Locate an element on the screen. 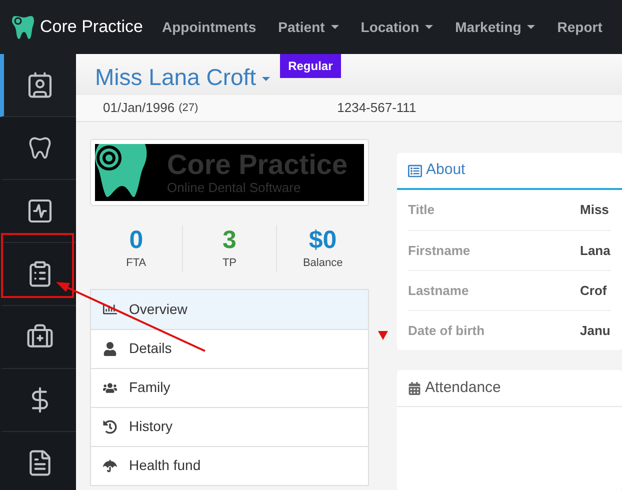 The width and height of the screenshot is (622, 490). stat-value: 0 is located at coordinates (136, 240).